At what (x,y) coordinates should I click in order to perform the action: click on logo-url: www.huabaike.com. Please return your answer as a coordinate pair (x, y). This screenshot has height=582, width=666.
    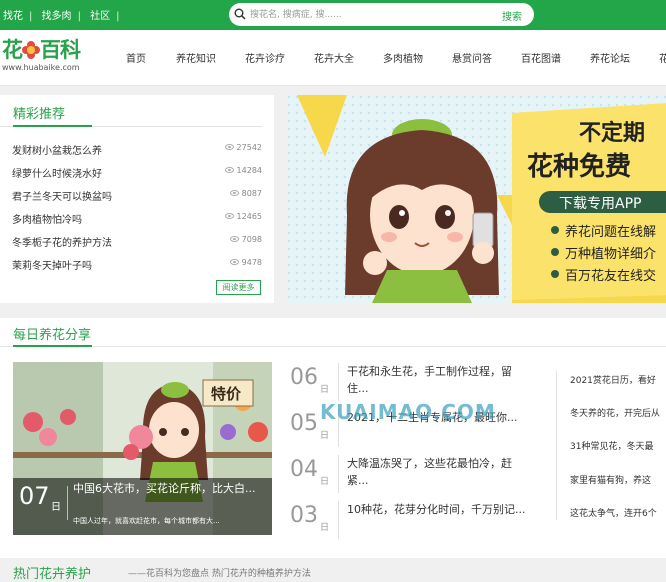
    Looking at the image, I should click on (41, 67).